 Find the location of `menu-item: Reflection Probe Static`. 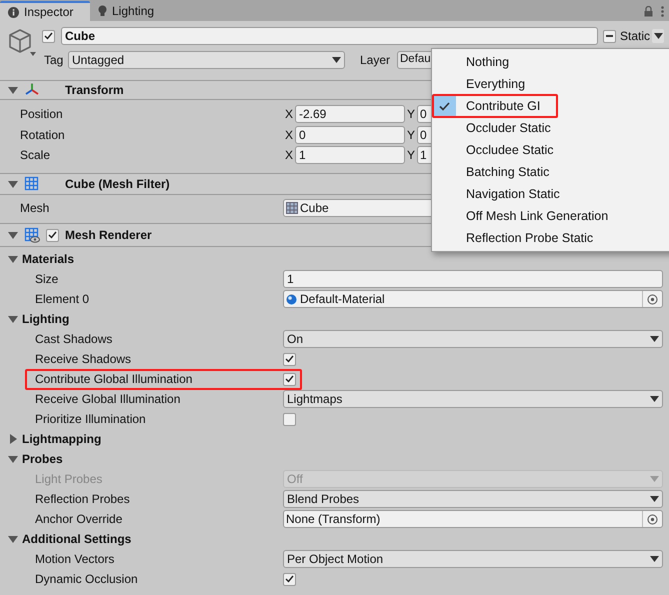

menu-item: Reflection Probe Static is located at coordinates (550, 238).